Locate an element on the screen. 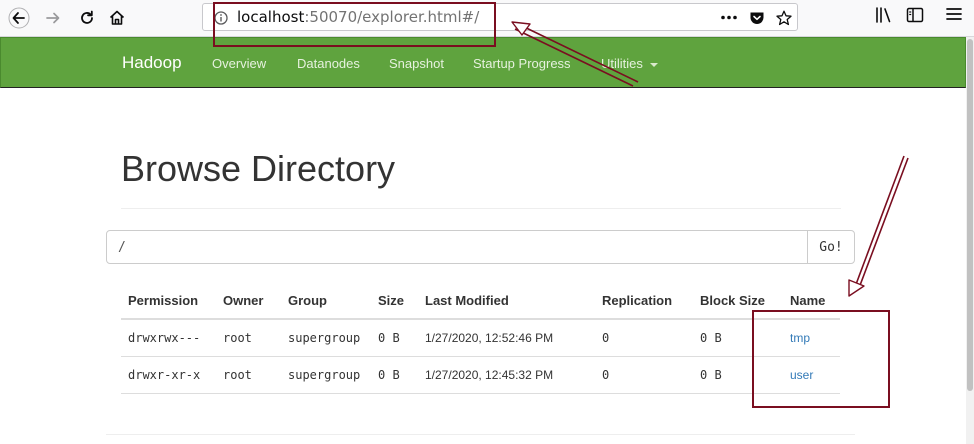  annotation-arrow-url is located at coordinates (575, 54).